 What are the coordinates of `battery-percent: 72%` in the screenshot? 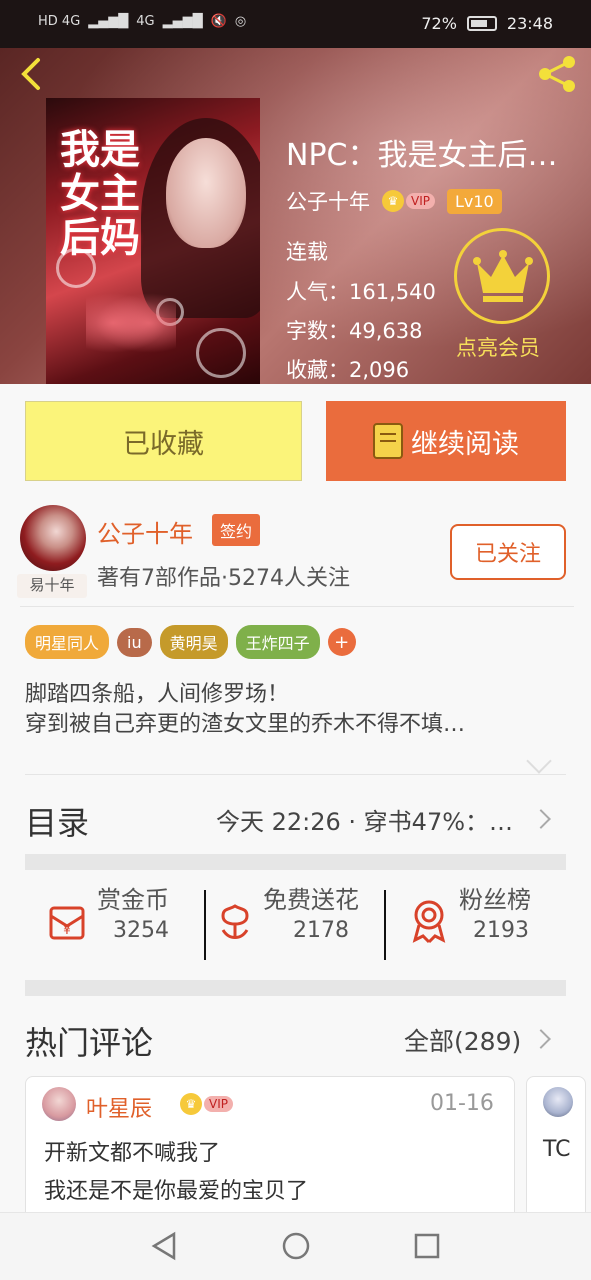 It's located at (439, 23).